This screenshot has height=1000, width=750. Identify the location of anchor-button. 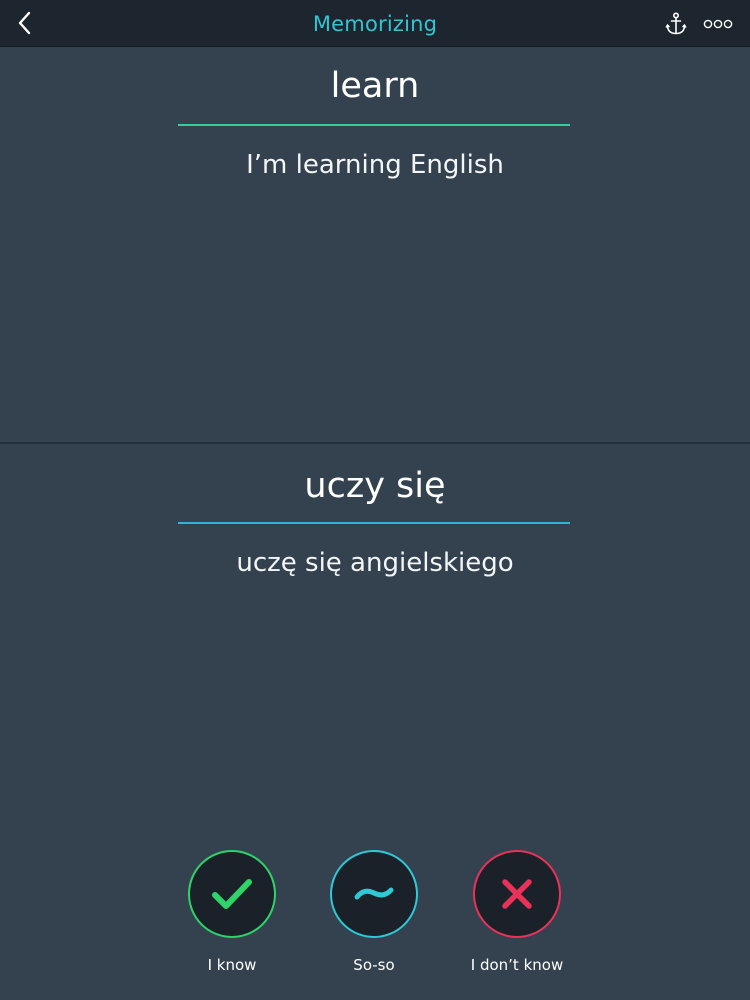
(676, 24).